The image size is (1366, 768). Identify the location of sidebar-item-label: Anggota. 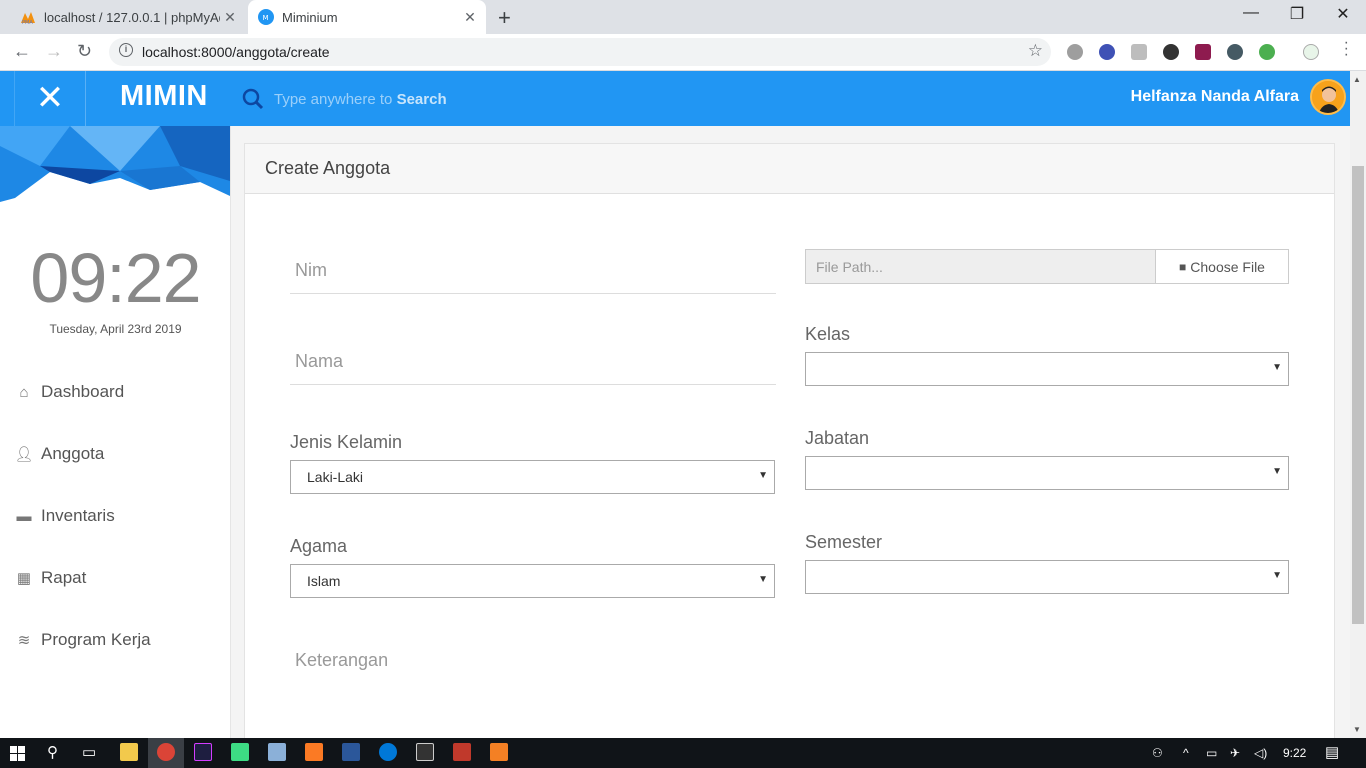
(73, 453).